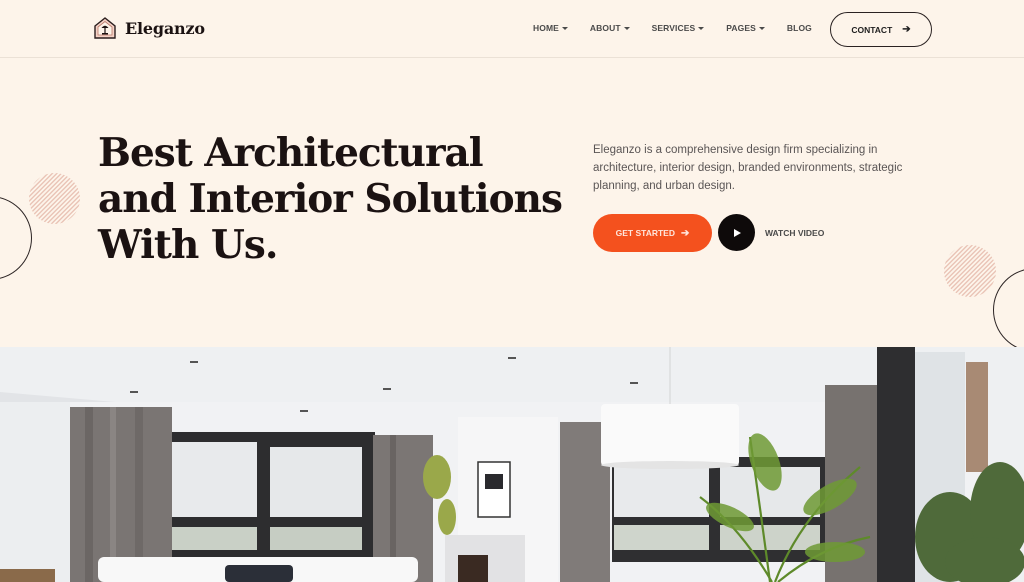 The image size is (1024, 582). I want to click on nav-item-label: SERVICES, so click(673, 28).